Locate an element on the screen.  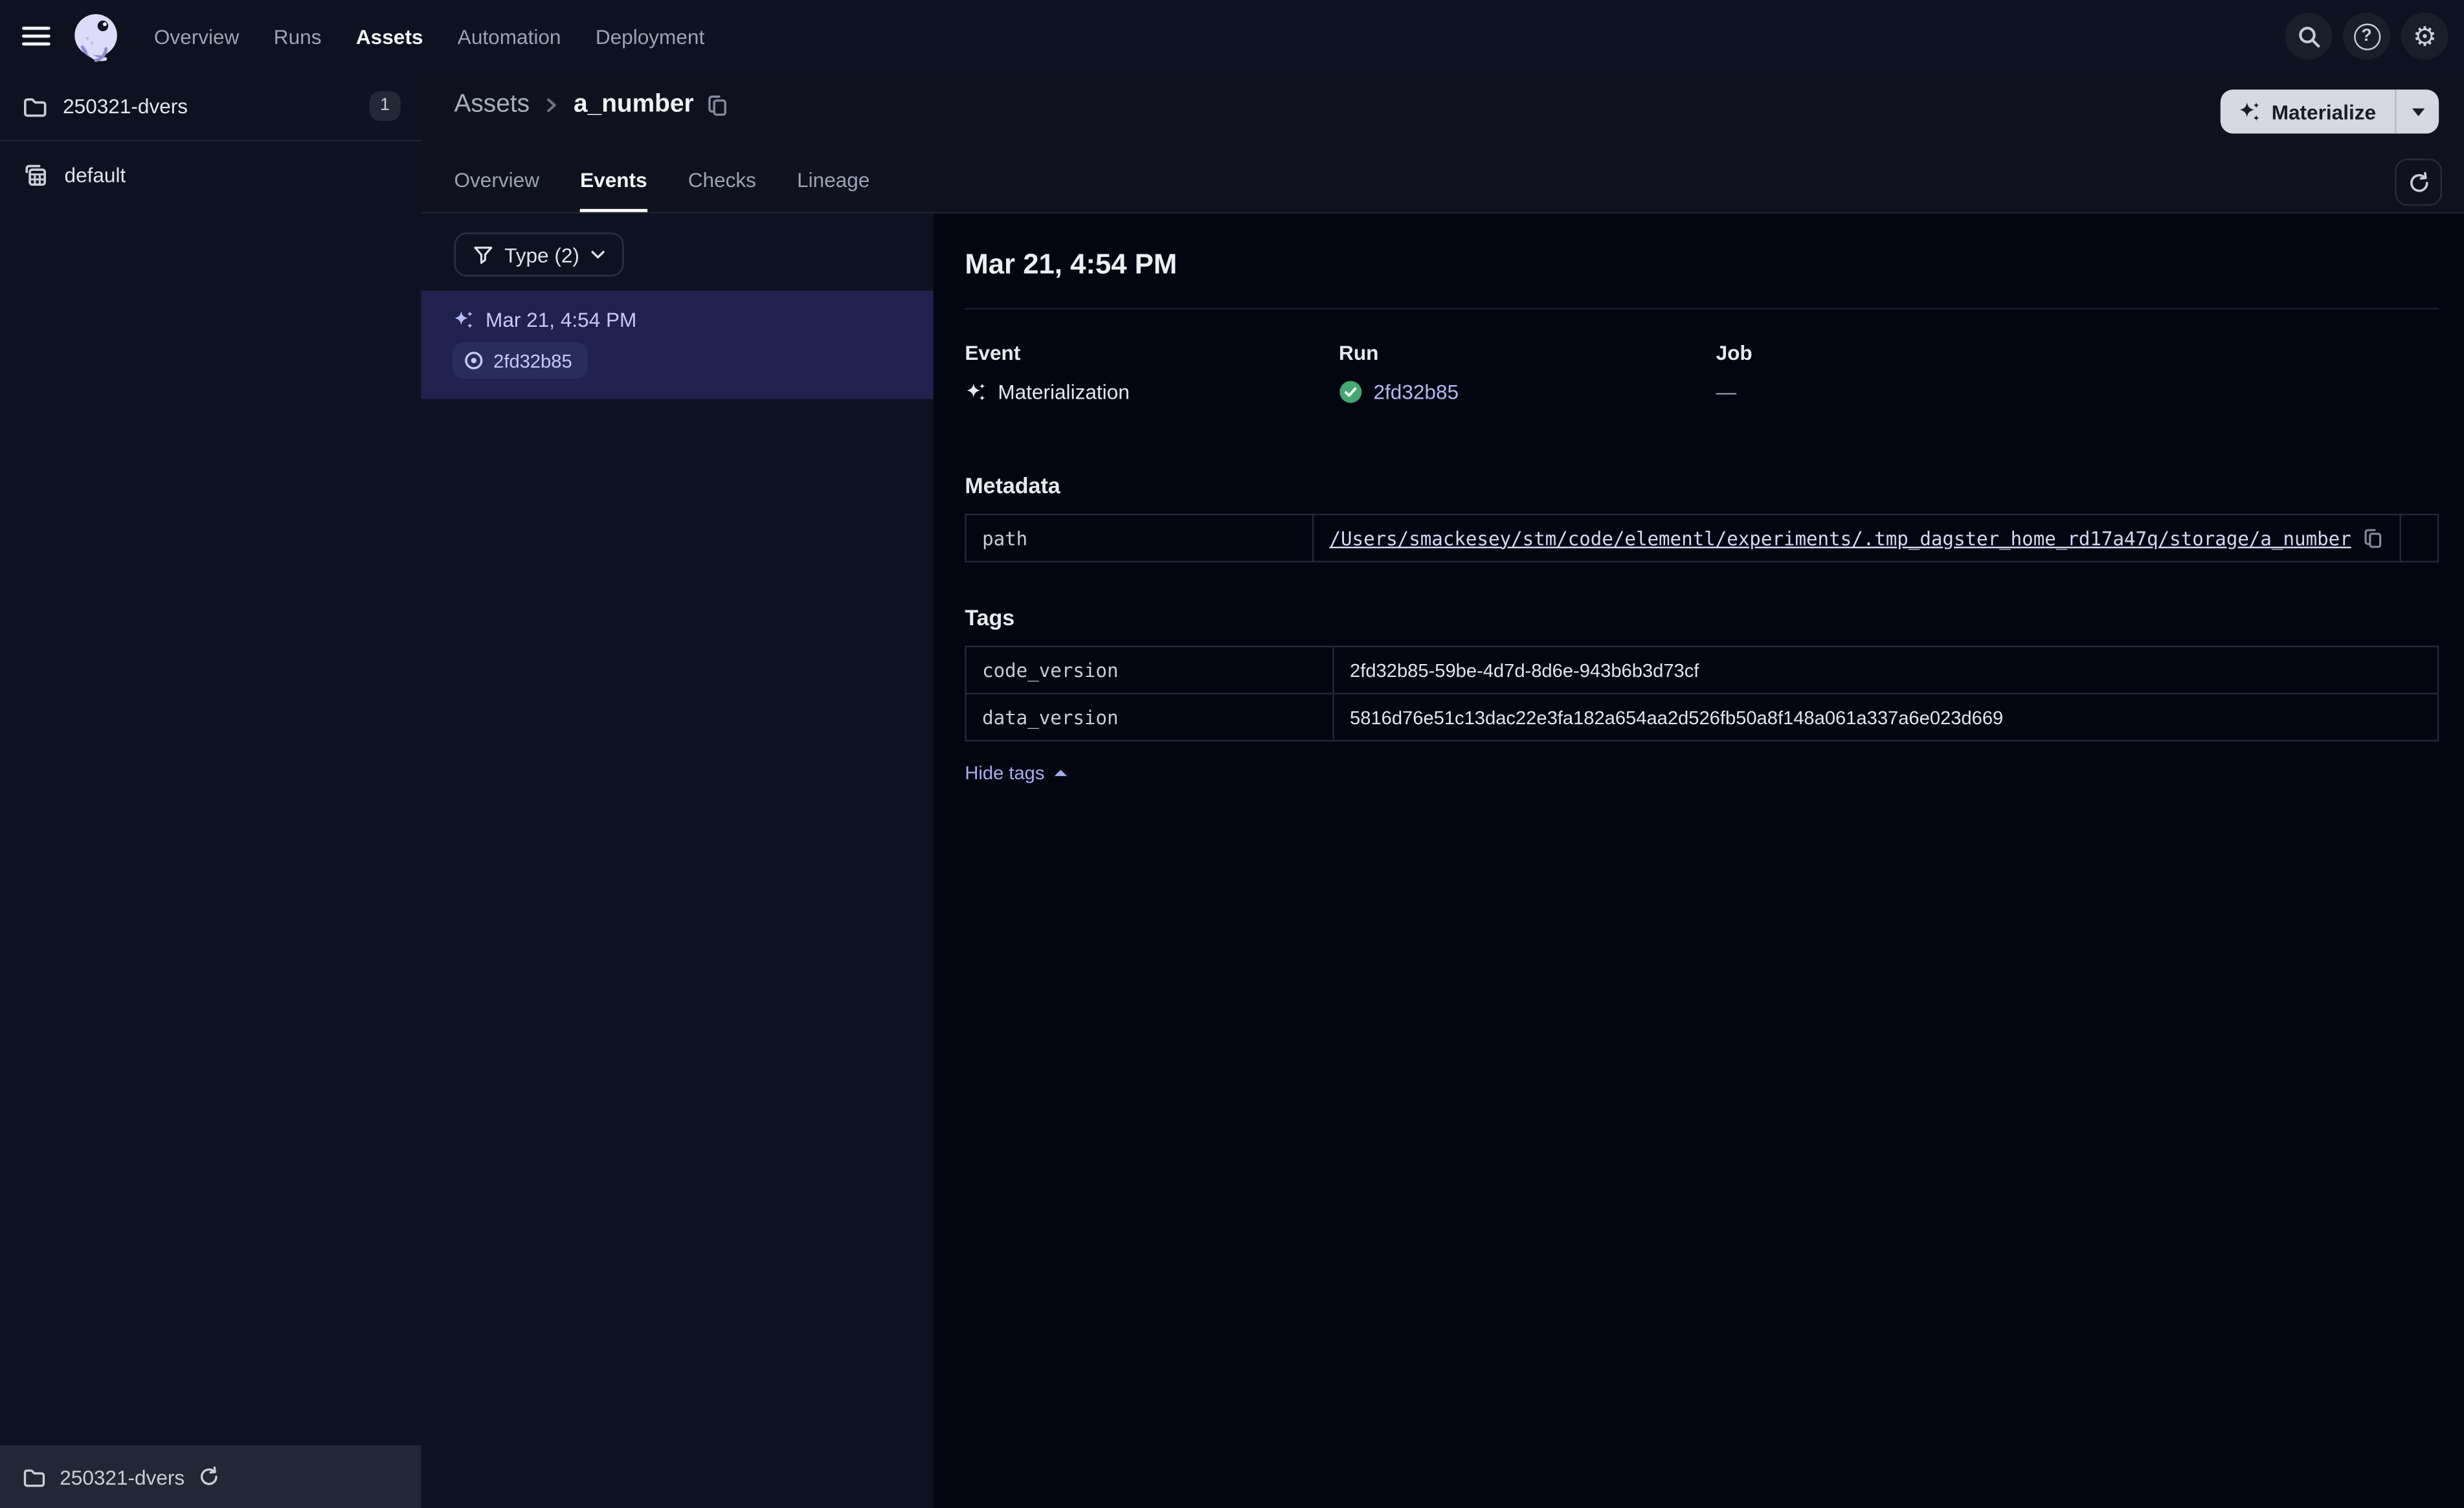
job-column-header: Job is located at coordinates (1734, 352).